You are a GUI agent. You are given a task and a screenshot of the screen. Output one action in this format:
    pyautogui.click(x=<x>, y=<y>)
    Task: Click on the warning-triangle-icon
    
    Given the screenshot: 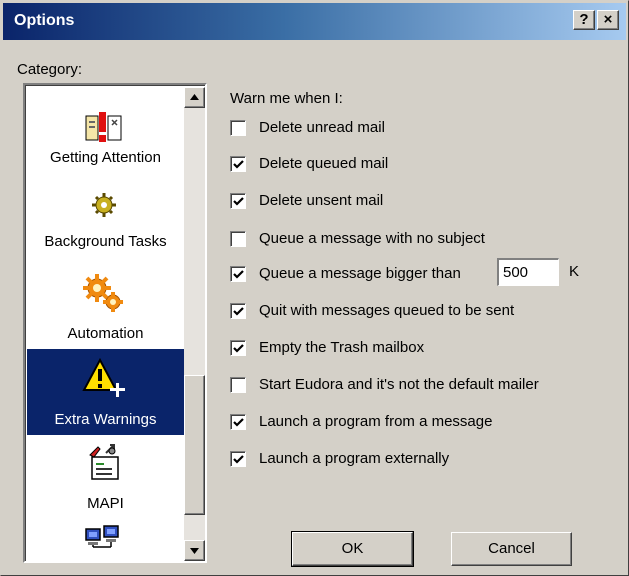 What is the action you would take?
    pyautogui.click(x=103, y=377)
    